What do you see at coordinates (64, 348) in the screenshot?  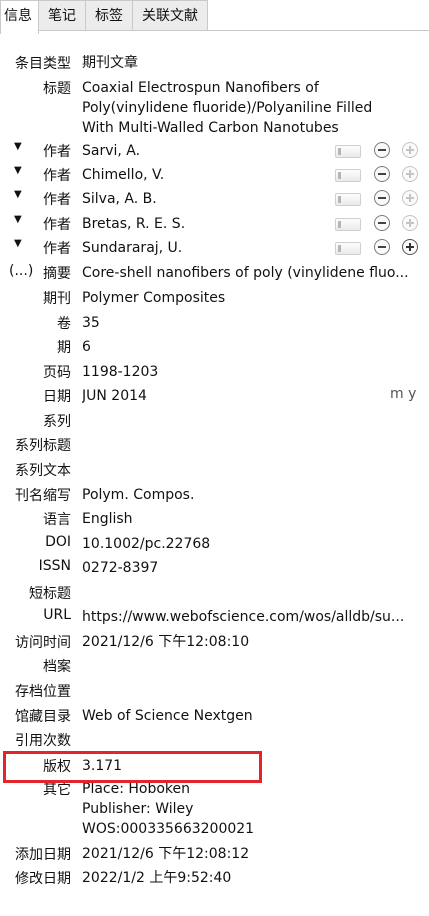 I see `field-label: 期` at bounding box center [64, 348].